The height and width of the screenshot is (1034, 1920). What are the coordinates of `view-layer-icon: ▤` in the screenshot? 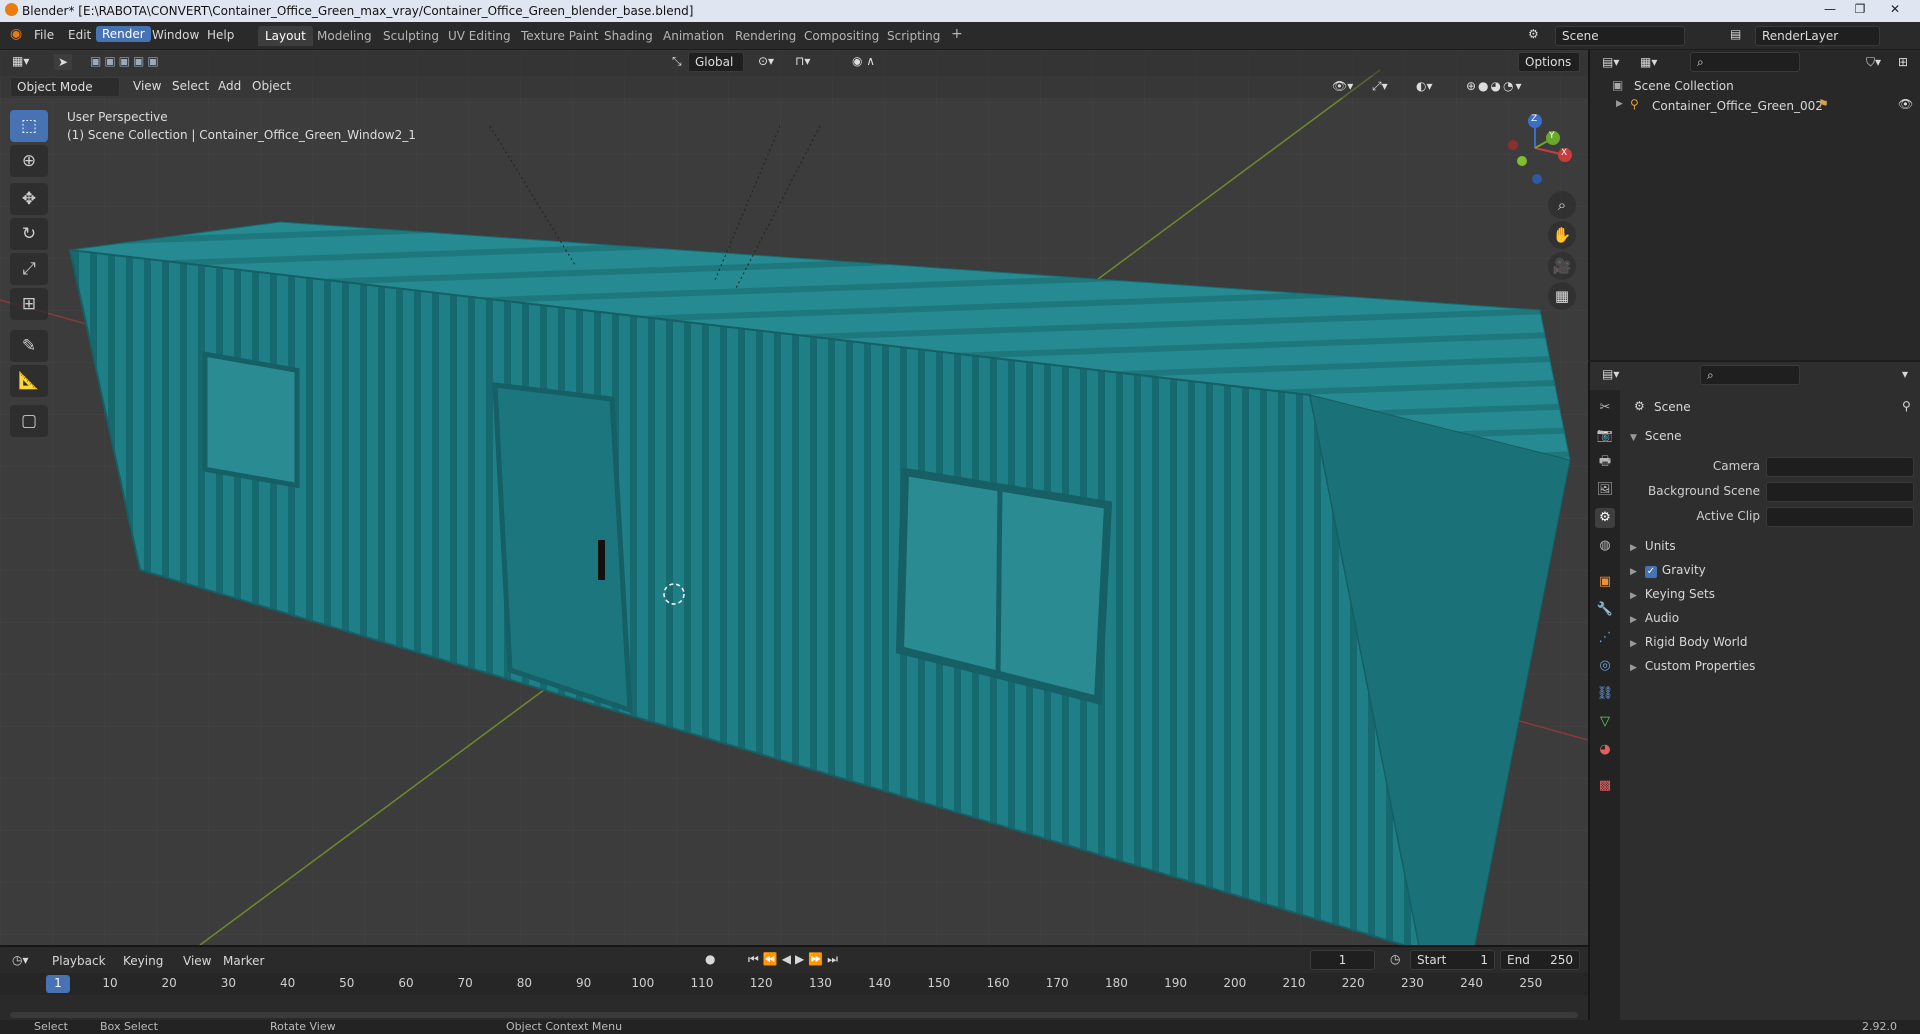 It's located at (1735, 34).